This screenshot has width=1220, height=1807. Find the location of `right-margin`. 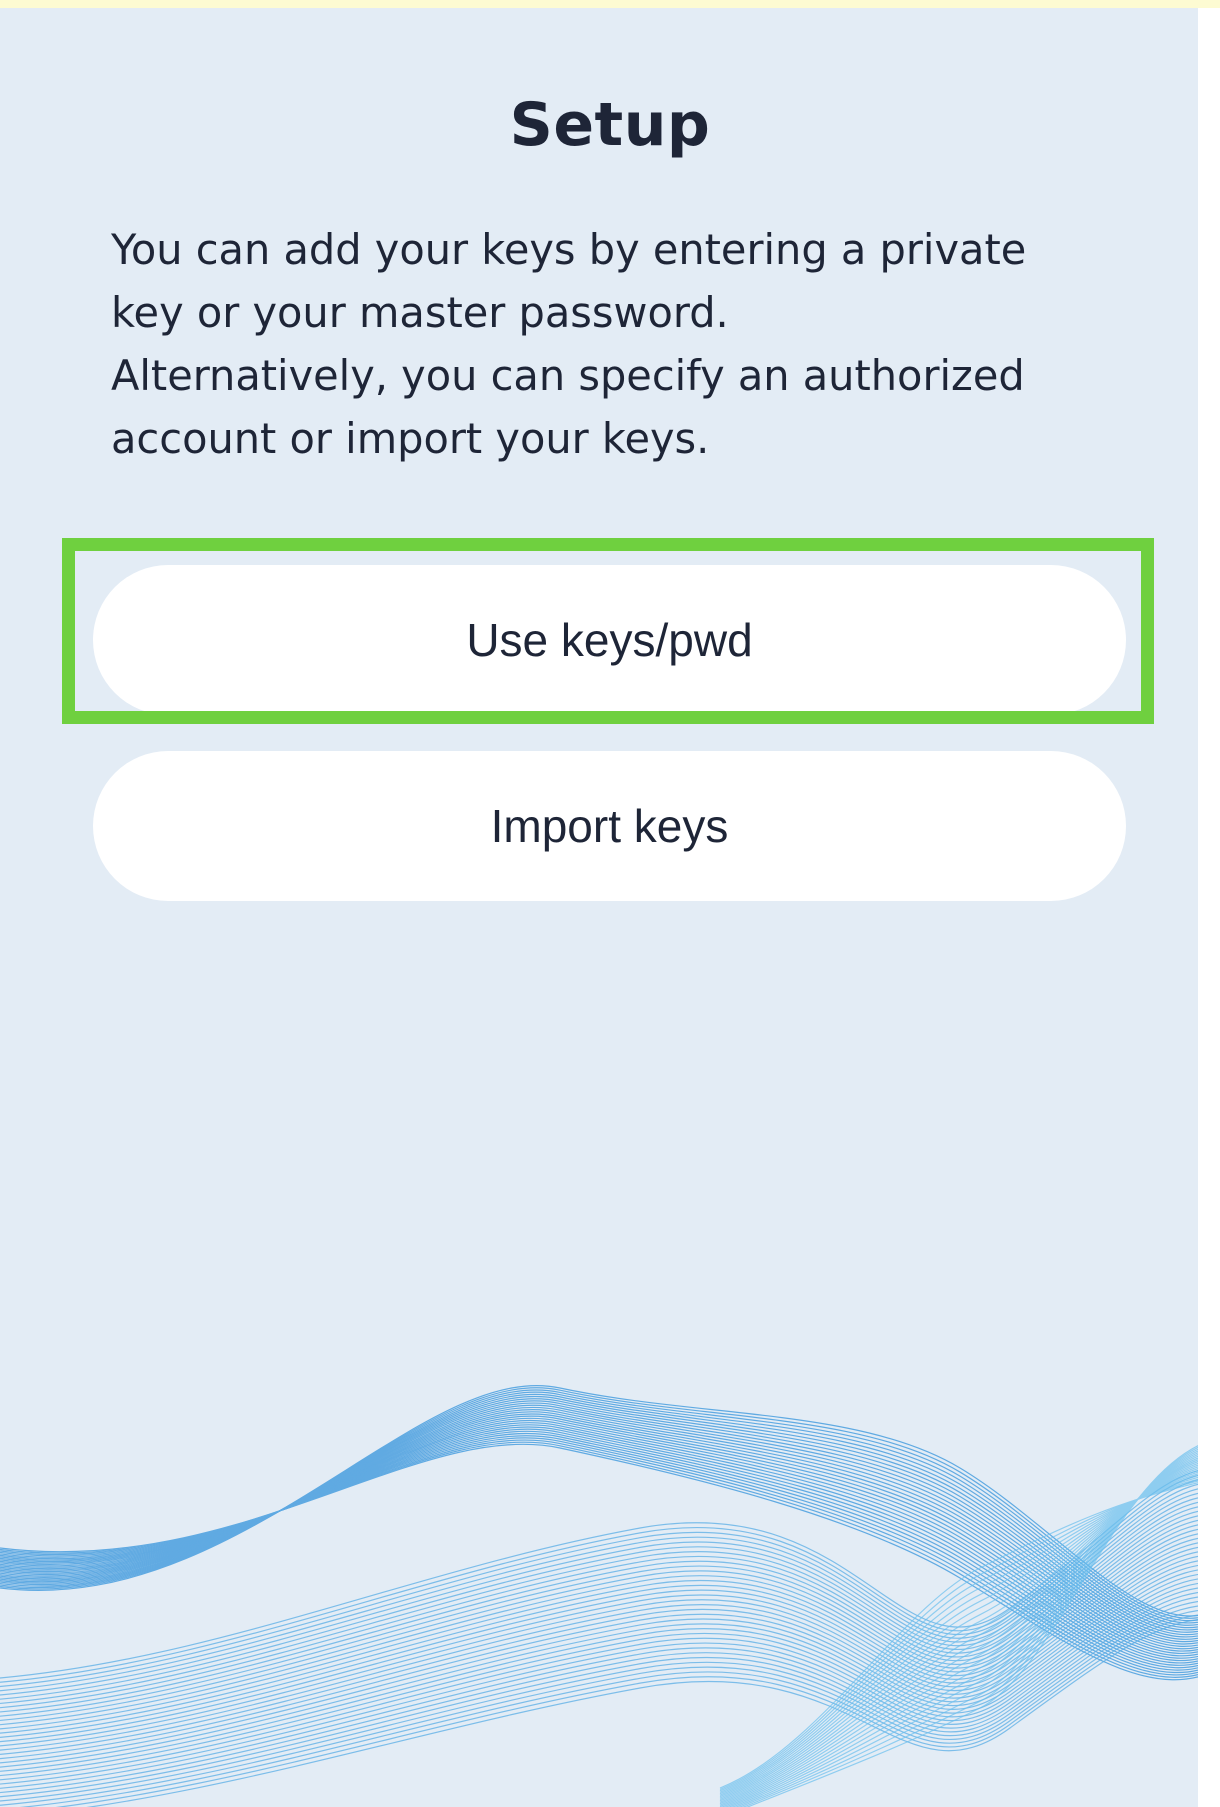

right-margin is located at coordinates (1209, 907).